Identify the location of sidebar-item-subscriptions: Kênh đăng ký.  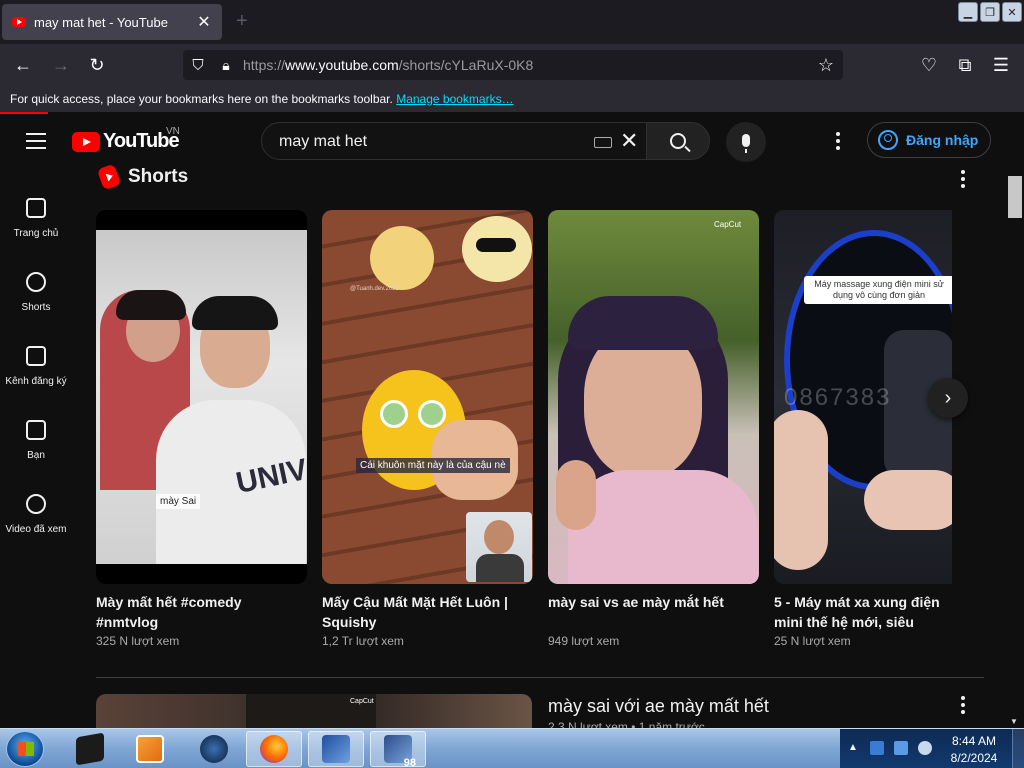
(36, 367).